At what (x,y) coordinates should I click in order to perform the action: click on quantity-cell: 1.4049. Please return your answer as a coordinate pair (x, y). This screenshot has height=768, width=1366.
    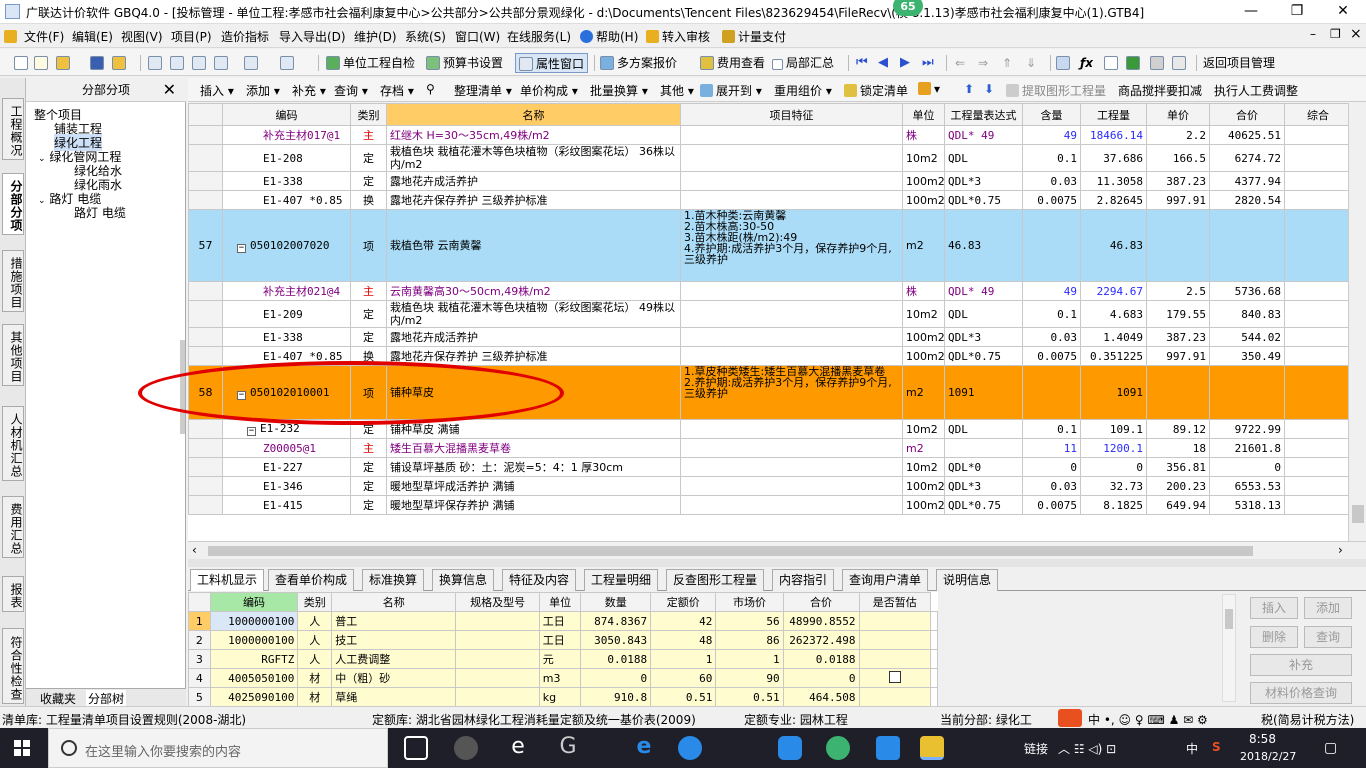
    Looking at the image, I should click on (1113, 337).